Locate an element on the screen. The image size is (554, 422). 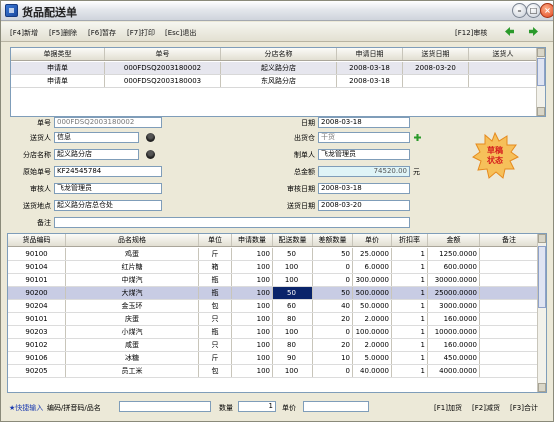
date-field: 2008-03-18 is located at coordinates (364, 122).